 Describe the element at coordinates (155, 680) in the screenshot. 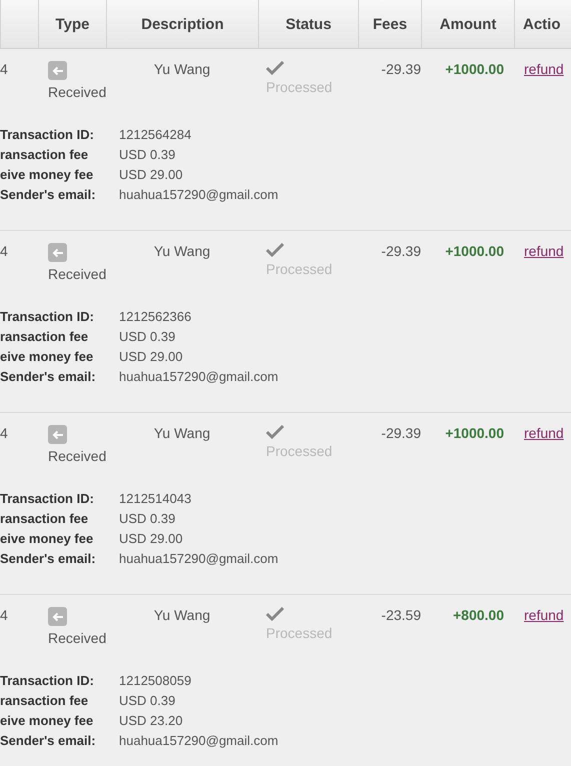

I see `detail-value: 1212508059` at that location.